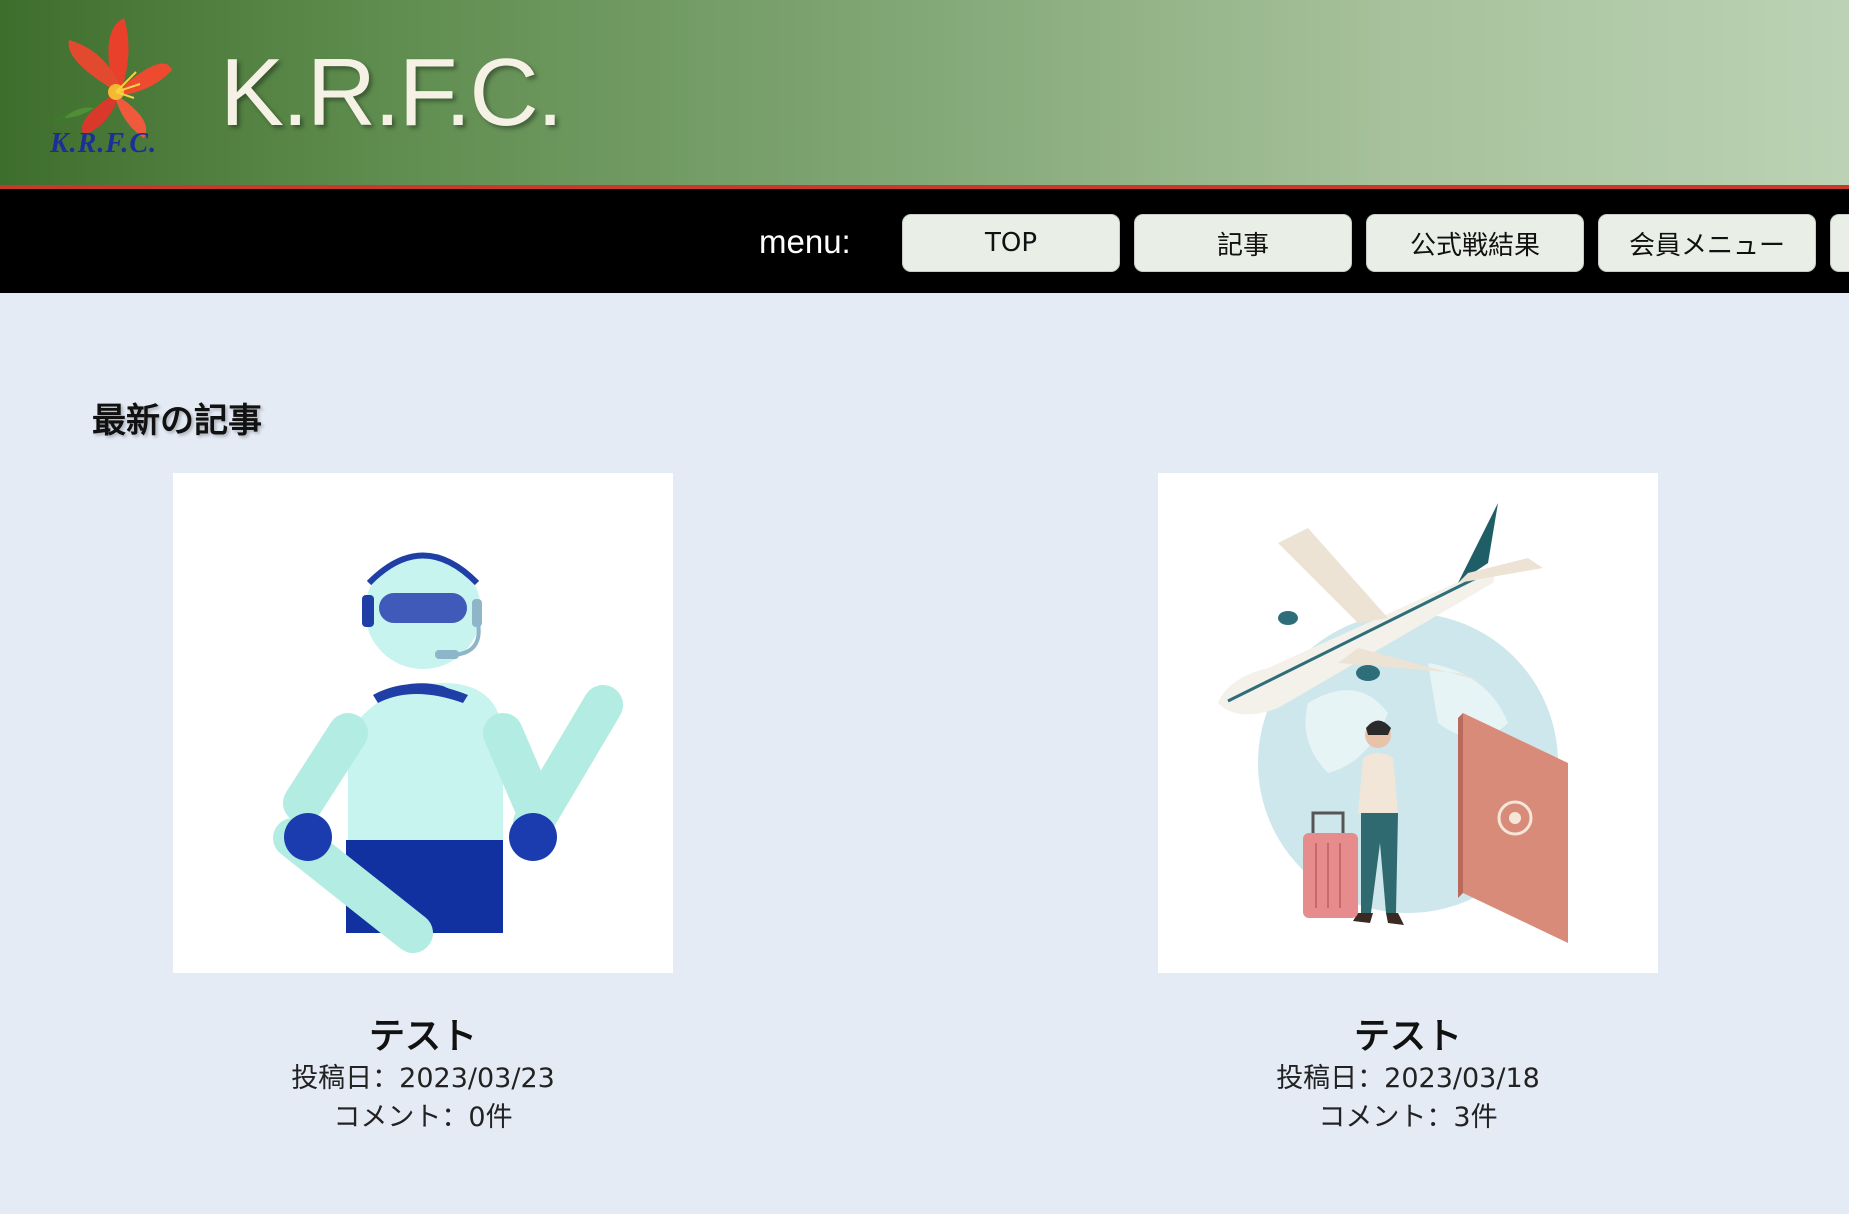 This screenshot has height=1214, width=1849. What do you see at coordinates (1475, 243) in the screenshot?
I see `menu-item-official-results: 公式戦結果` at bounding box center [1475, 243].